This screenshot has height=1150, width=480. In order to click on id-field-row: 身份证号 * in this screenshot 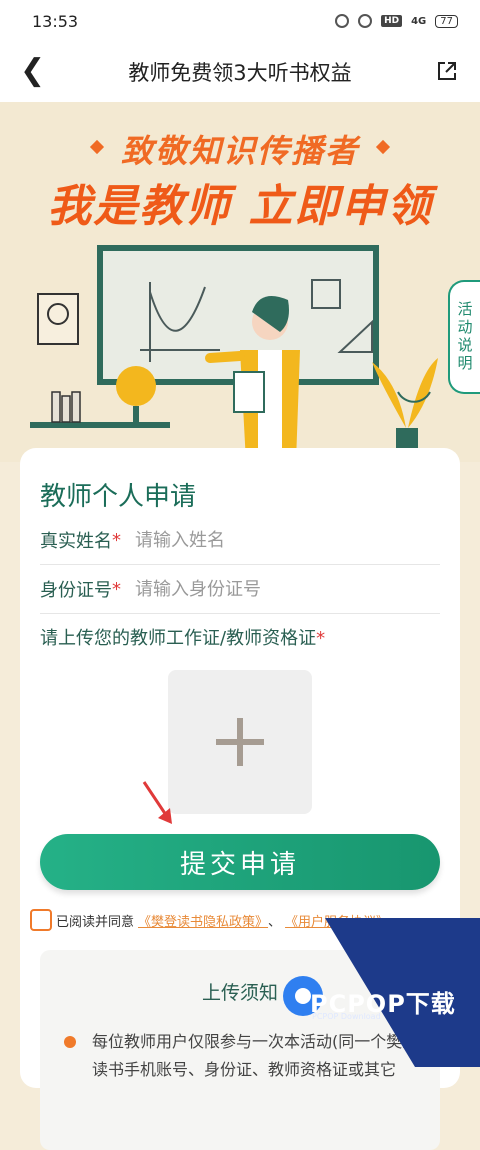, I will do `click(240, 589)`.